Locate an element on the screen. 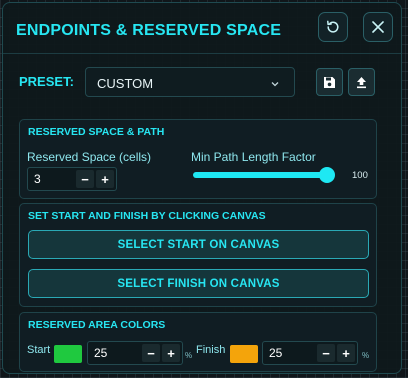 The width and height of the screenshot is (408, 378). start-percent-increment-button: + is located at coordinates (171, 353).